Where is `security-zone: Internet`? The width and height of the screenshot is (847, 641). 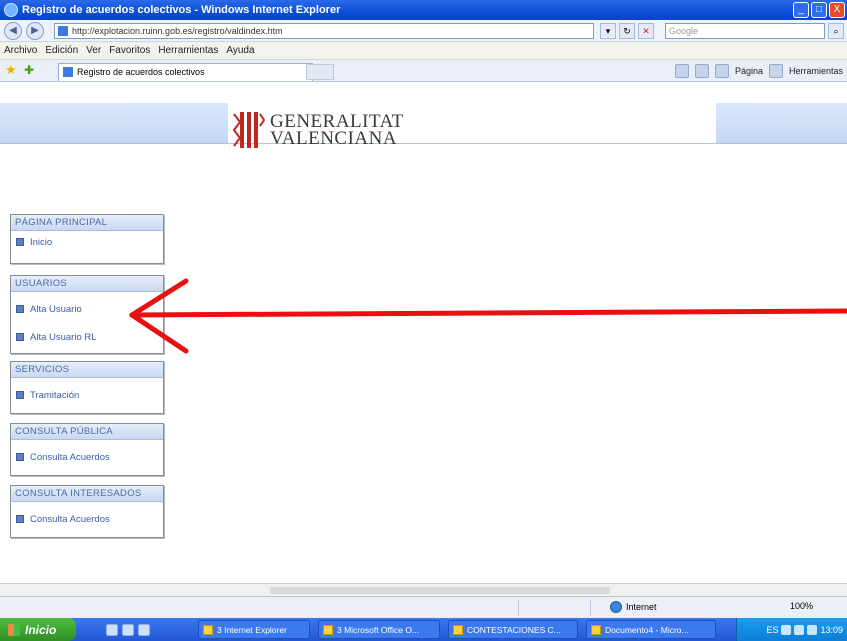
security-zone: Internet is located at coordinates (633, 607).